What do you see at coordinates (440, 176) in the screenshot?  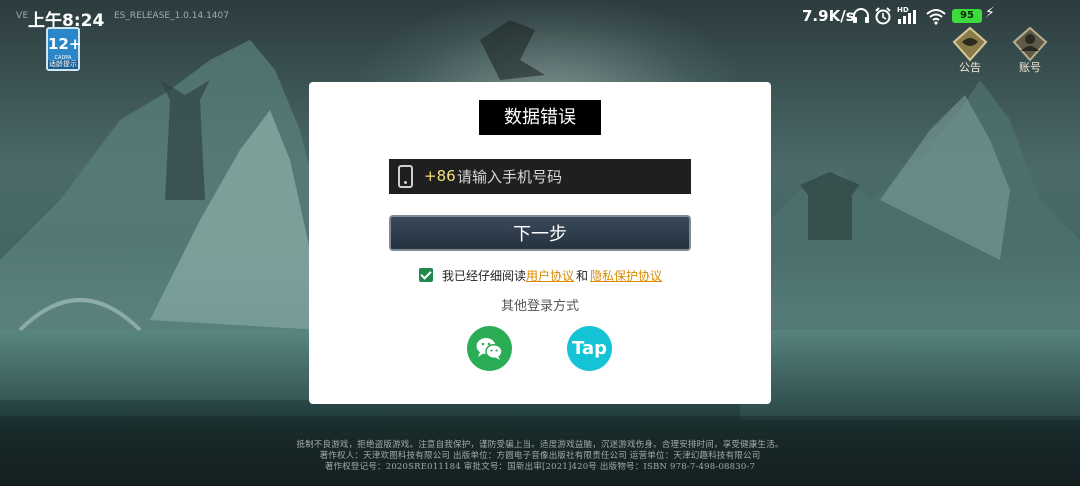 I see `country-code: +86` at bounding box center [440, 176].